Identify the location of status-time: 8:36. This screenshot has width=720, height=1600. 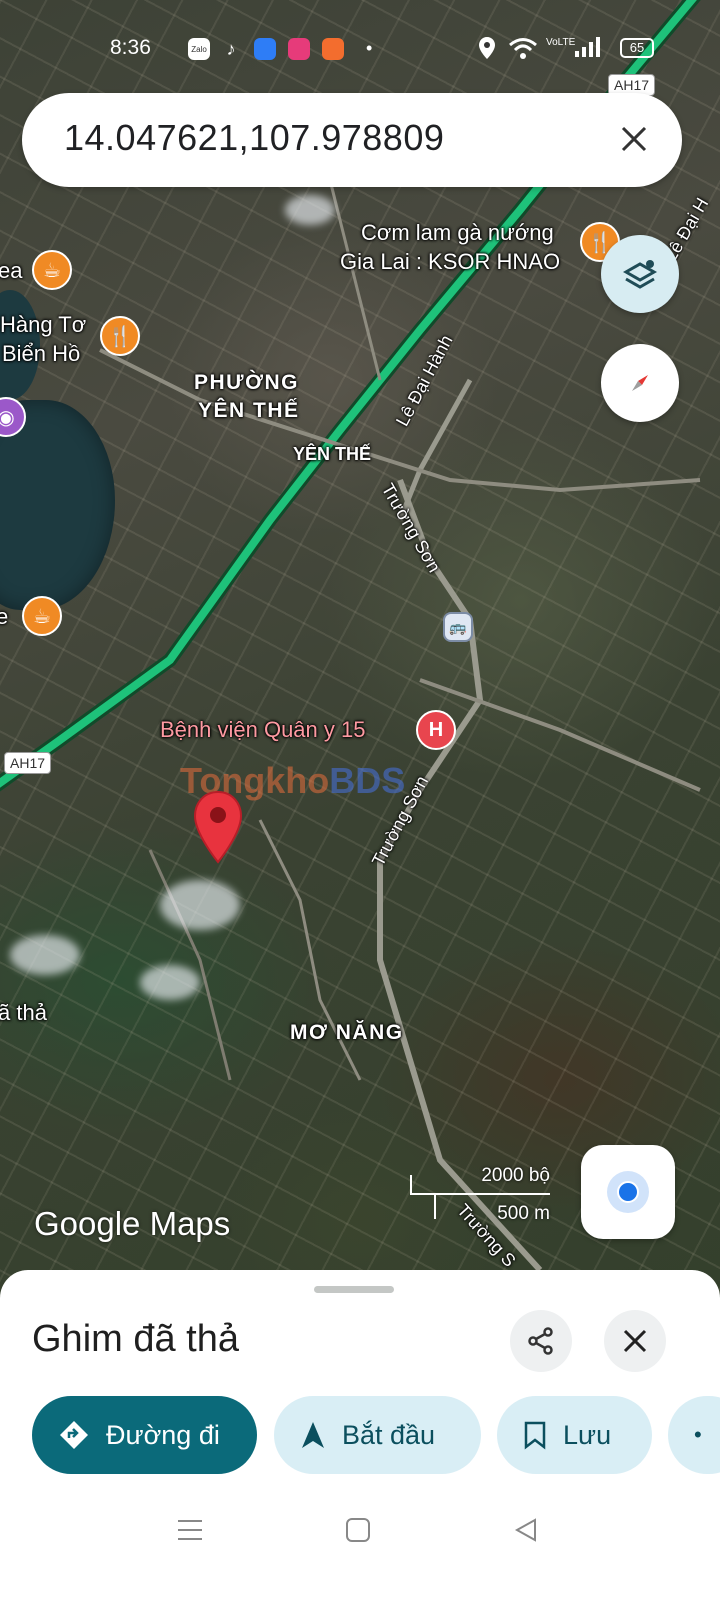
(130, 47).